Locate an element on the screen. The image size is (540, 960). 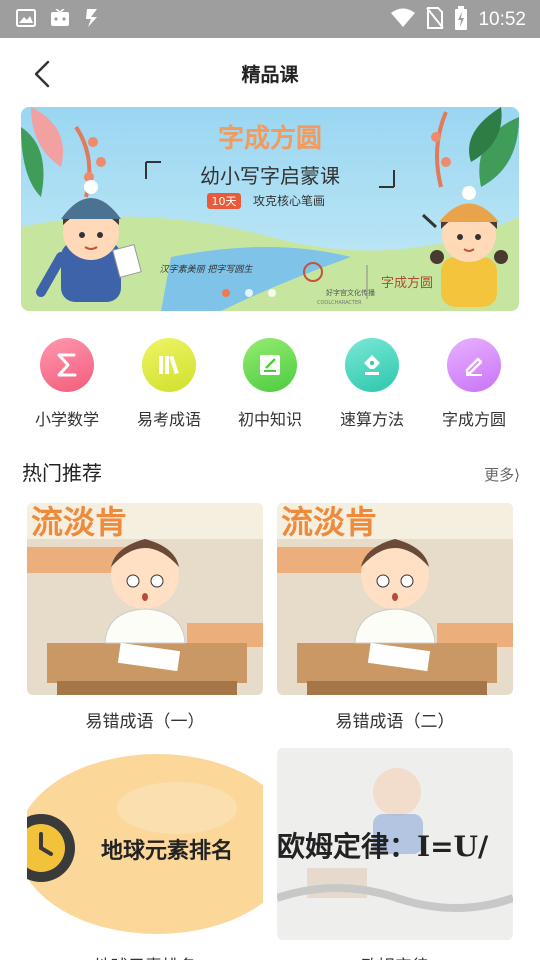
category-math: 小学数学 is located at coordinates (67, 384).